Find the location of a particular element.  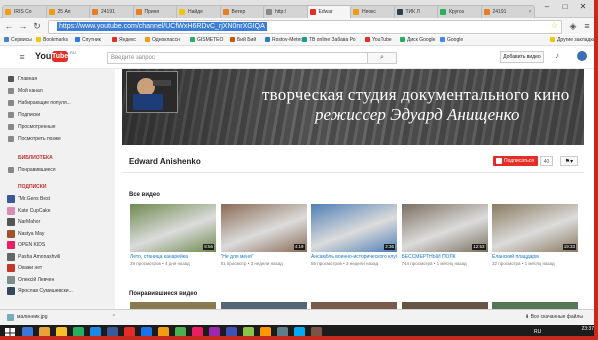

subscription-item: "Mr.Gens Best is located at coordinates (29, 199).